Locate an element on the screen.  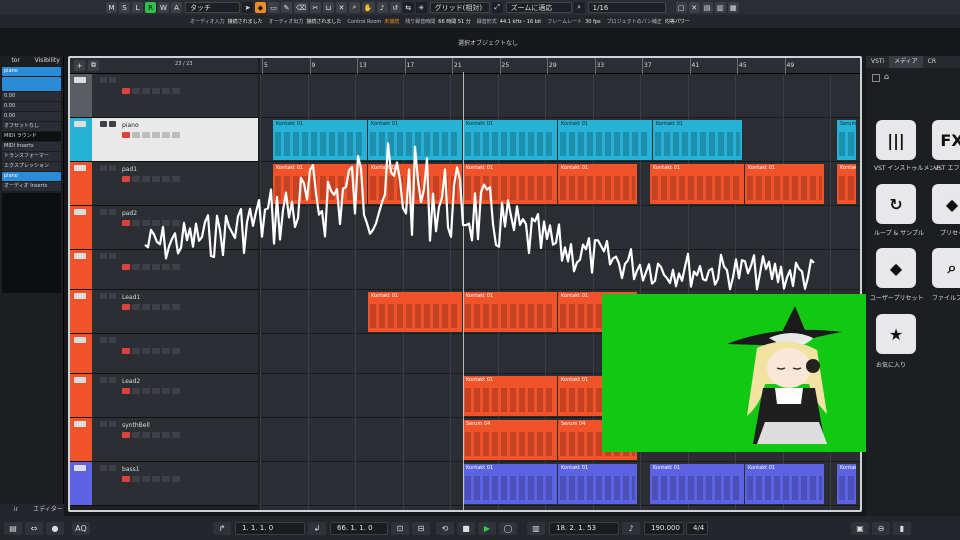
record-icon: ◯ is located at coordinates (508, 528).